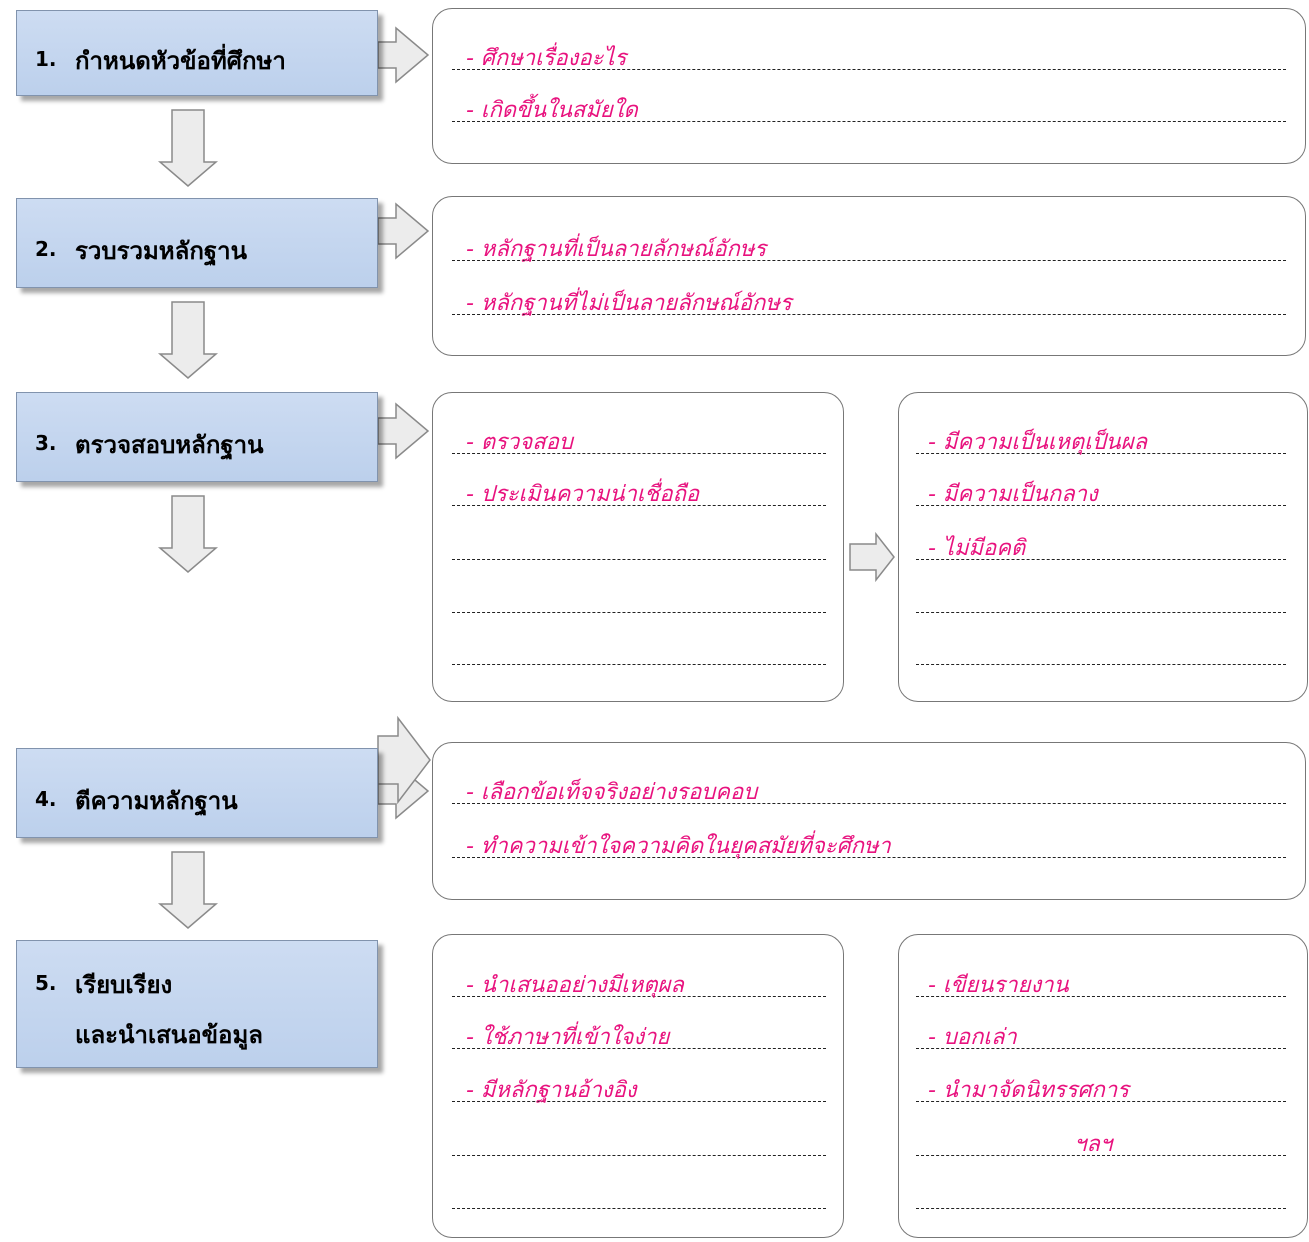  What do you see at coordinates (403, 231) in the screenshot?
I see `arrow-right-step2` at bounding box center [403, 231].